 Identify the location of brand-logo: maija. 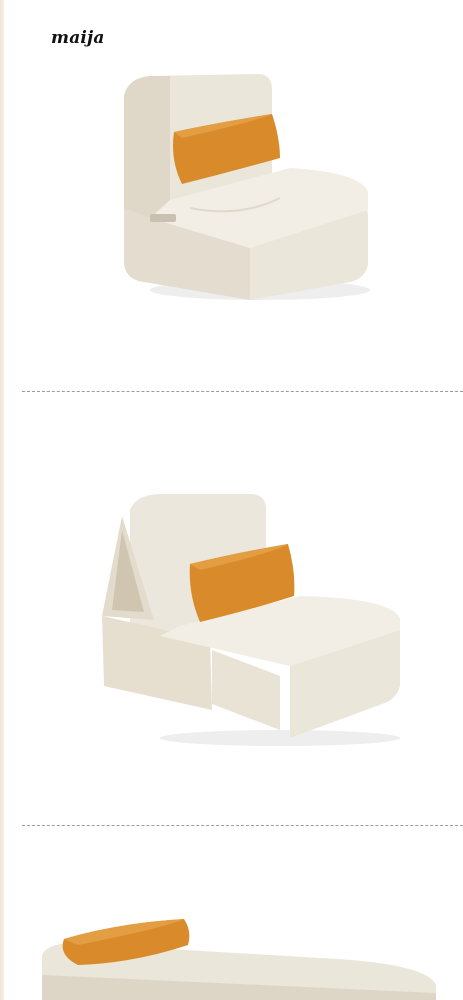
(78, 38).